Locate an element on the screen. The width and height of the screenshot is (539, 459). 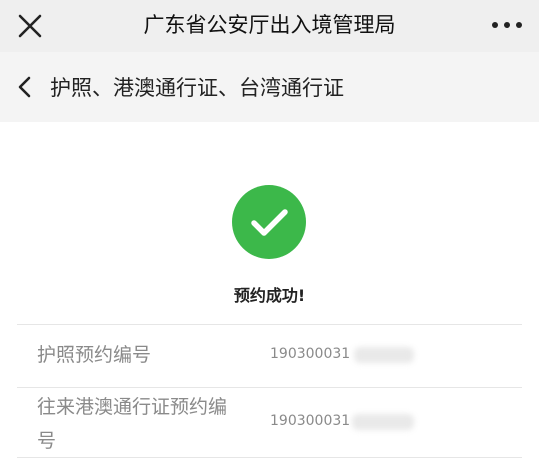
more-button is located at coordinates (507, 25).